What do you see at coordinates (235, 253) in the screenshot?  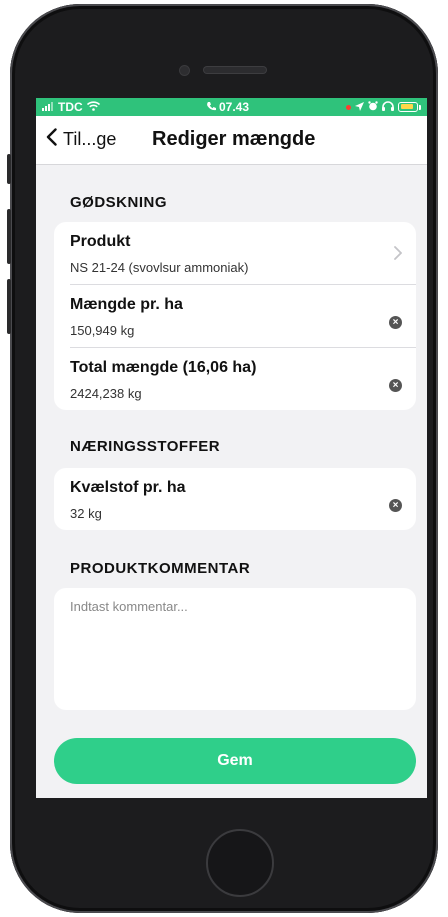 I see `product-row: Produkt NS 21-24 (svovlsur ammoniak)` at bounding box center [235, 253].